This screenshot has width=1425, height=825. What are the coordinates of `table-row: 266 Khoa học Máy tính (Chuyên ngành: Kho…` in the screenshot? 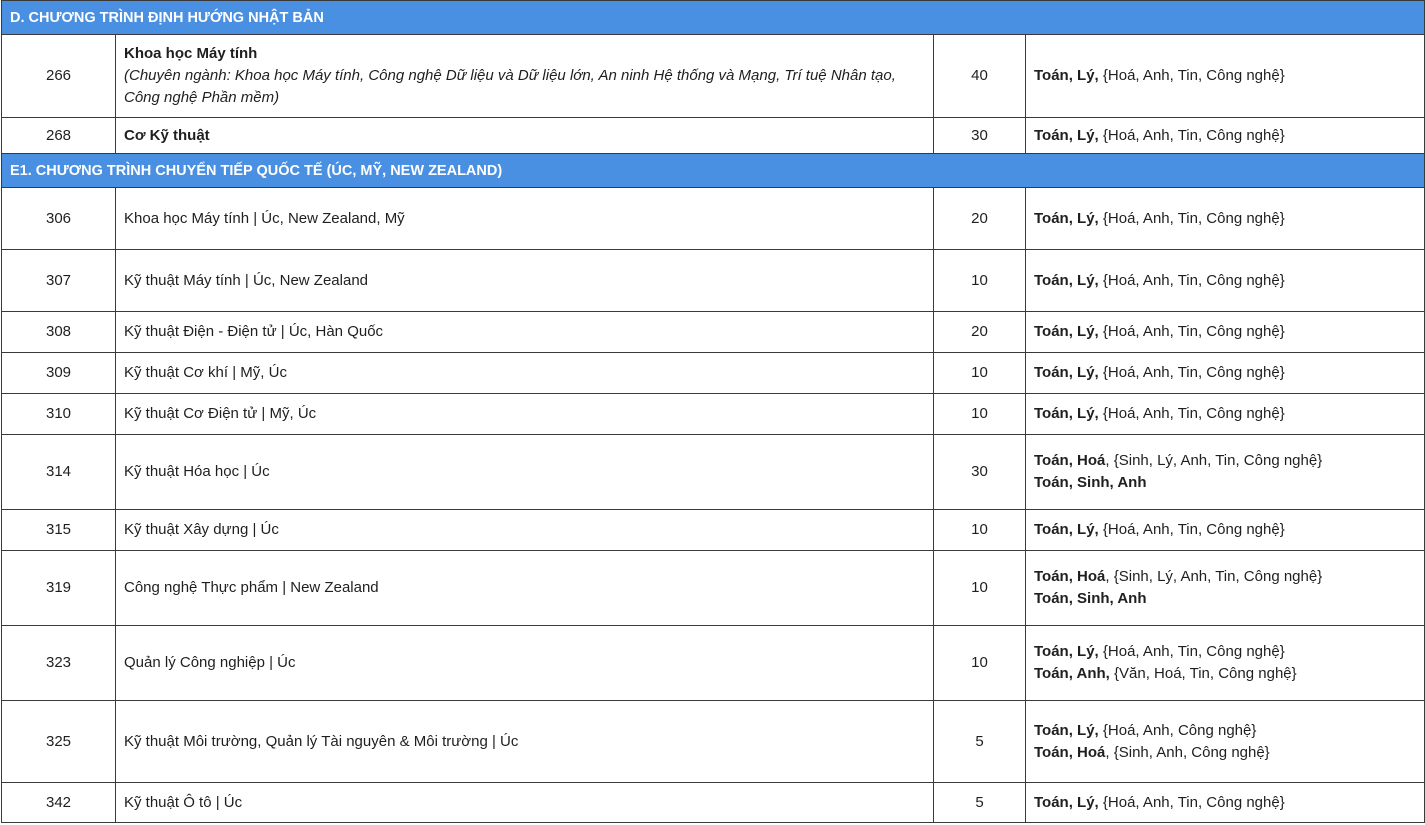 It's located at (713, 76).